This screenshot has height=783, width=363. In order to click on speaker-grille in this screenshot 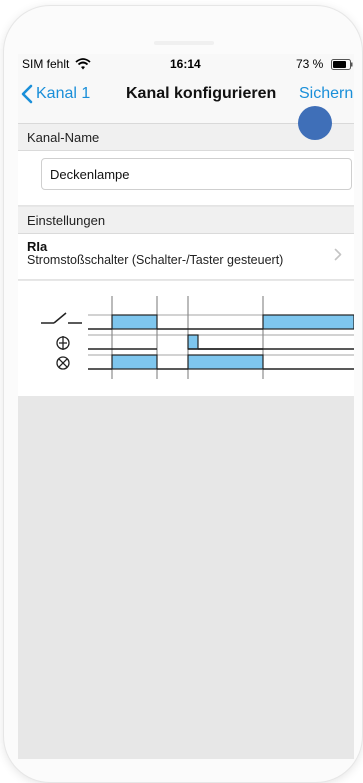, I will do `click(184, 43)`.